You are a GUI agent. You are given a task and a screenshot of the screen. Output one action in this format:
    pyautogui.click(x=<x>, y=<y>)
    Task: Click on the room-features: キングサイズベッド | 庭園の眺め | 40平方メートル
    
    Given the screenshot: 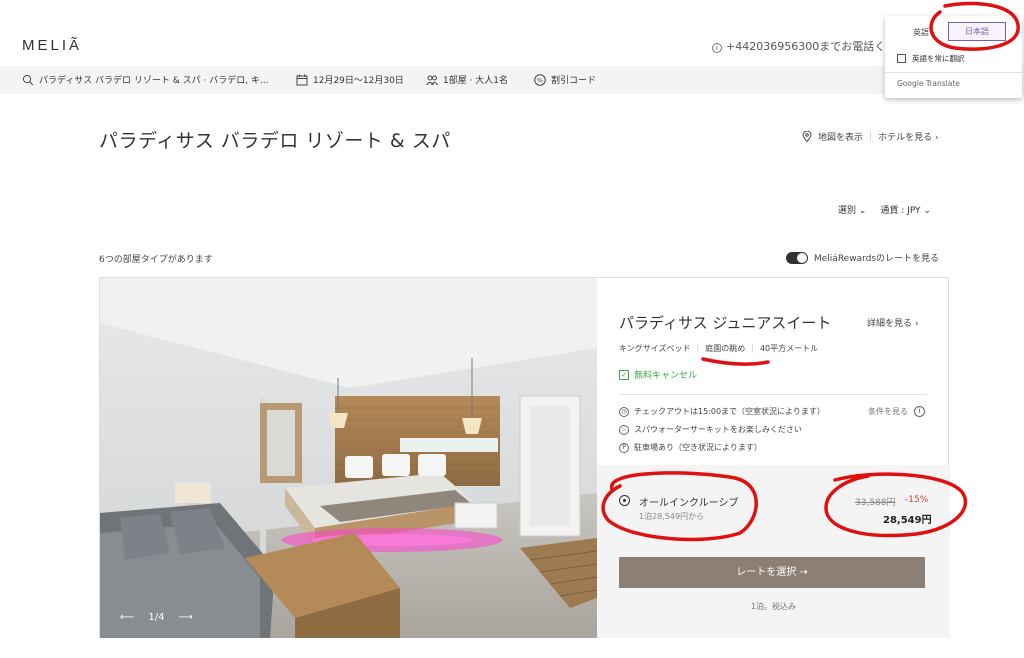 What is the action you would take?
    pyautogui.click(x=718, y=348)
    